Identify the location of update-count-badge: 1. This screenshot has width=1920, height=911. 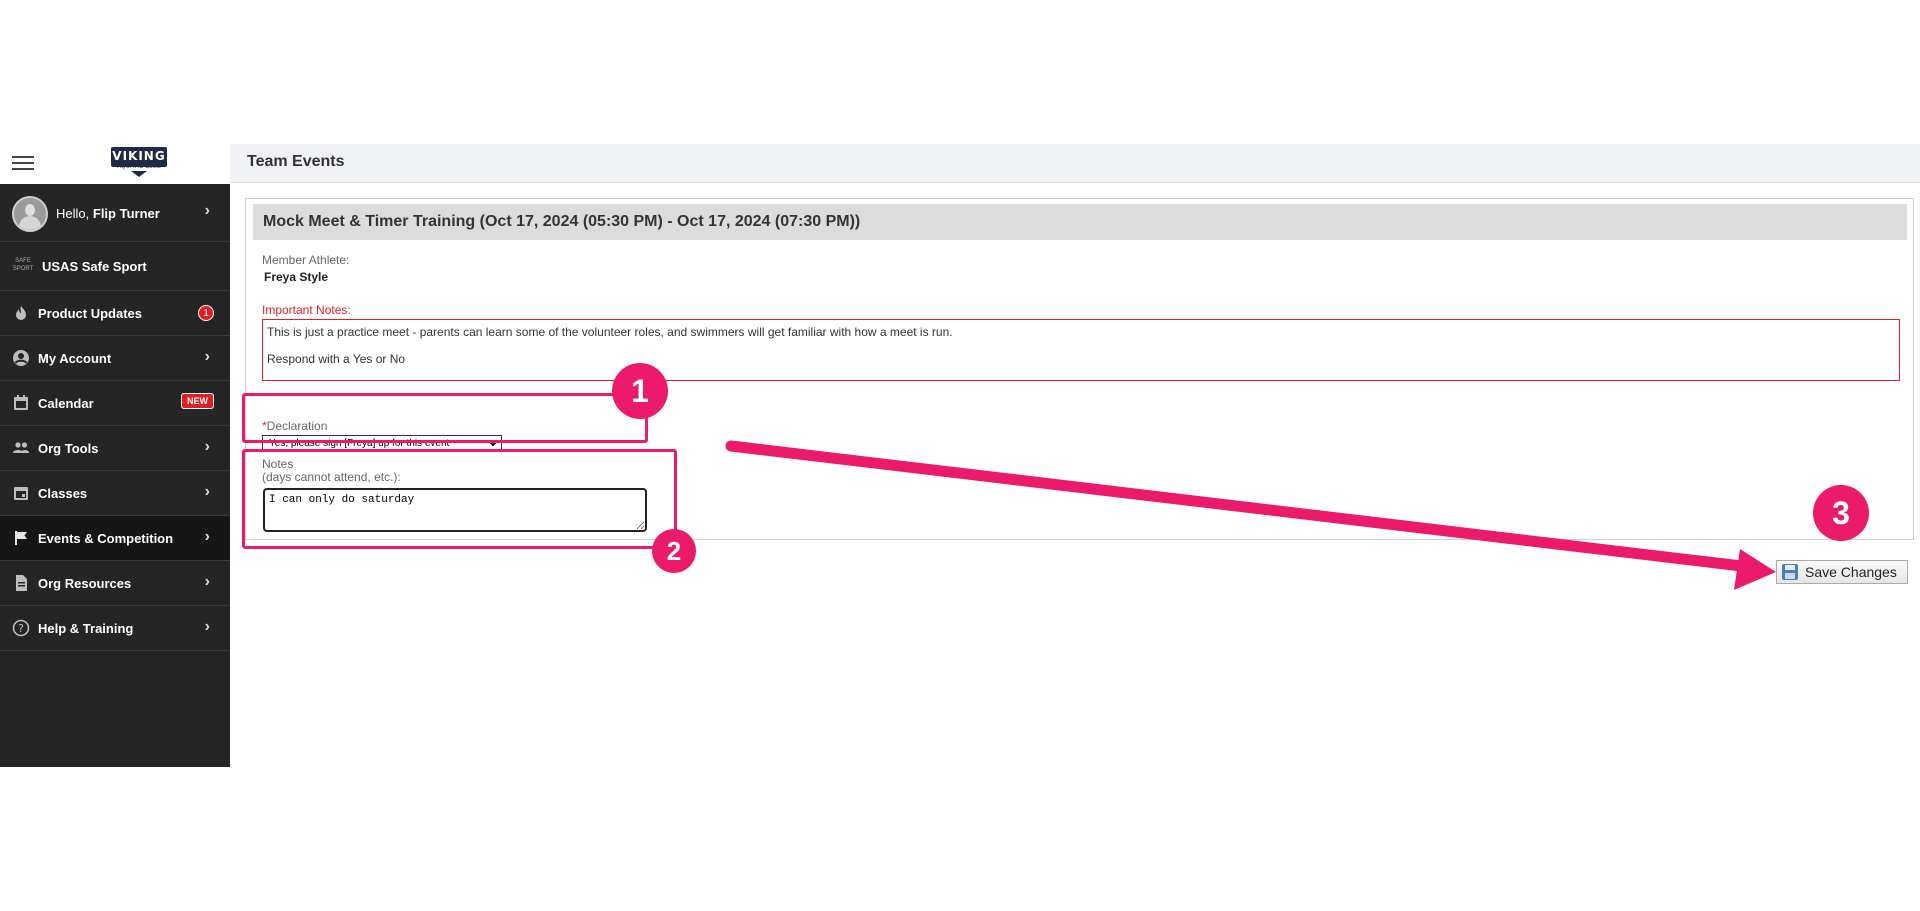
(206, 313).